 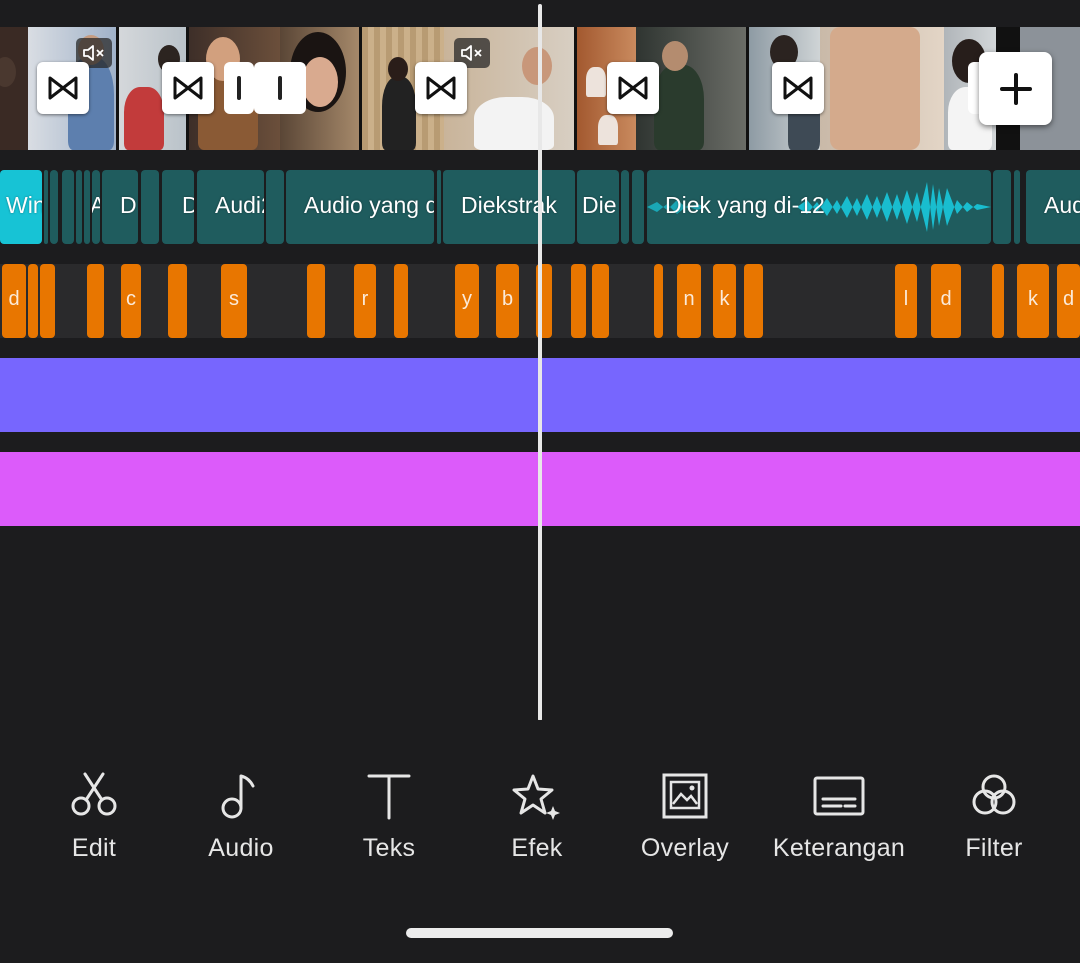 What do you see at coordinates (96, 207) in the screenshot?
I see `audio-clip: Au` at bounding box center [96, 207].